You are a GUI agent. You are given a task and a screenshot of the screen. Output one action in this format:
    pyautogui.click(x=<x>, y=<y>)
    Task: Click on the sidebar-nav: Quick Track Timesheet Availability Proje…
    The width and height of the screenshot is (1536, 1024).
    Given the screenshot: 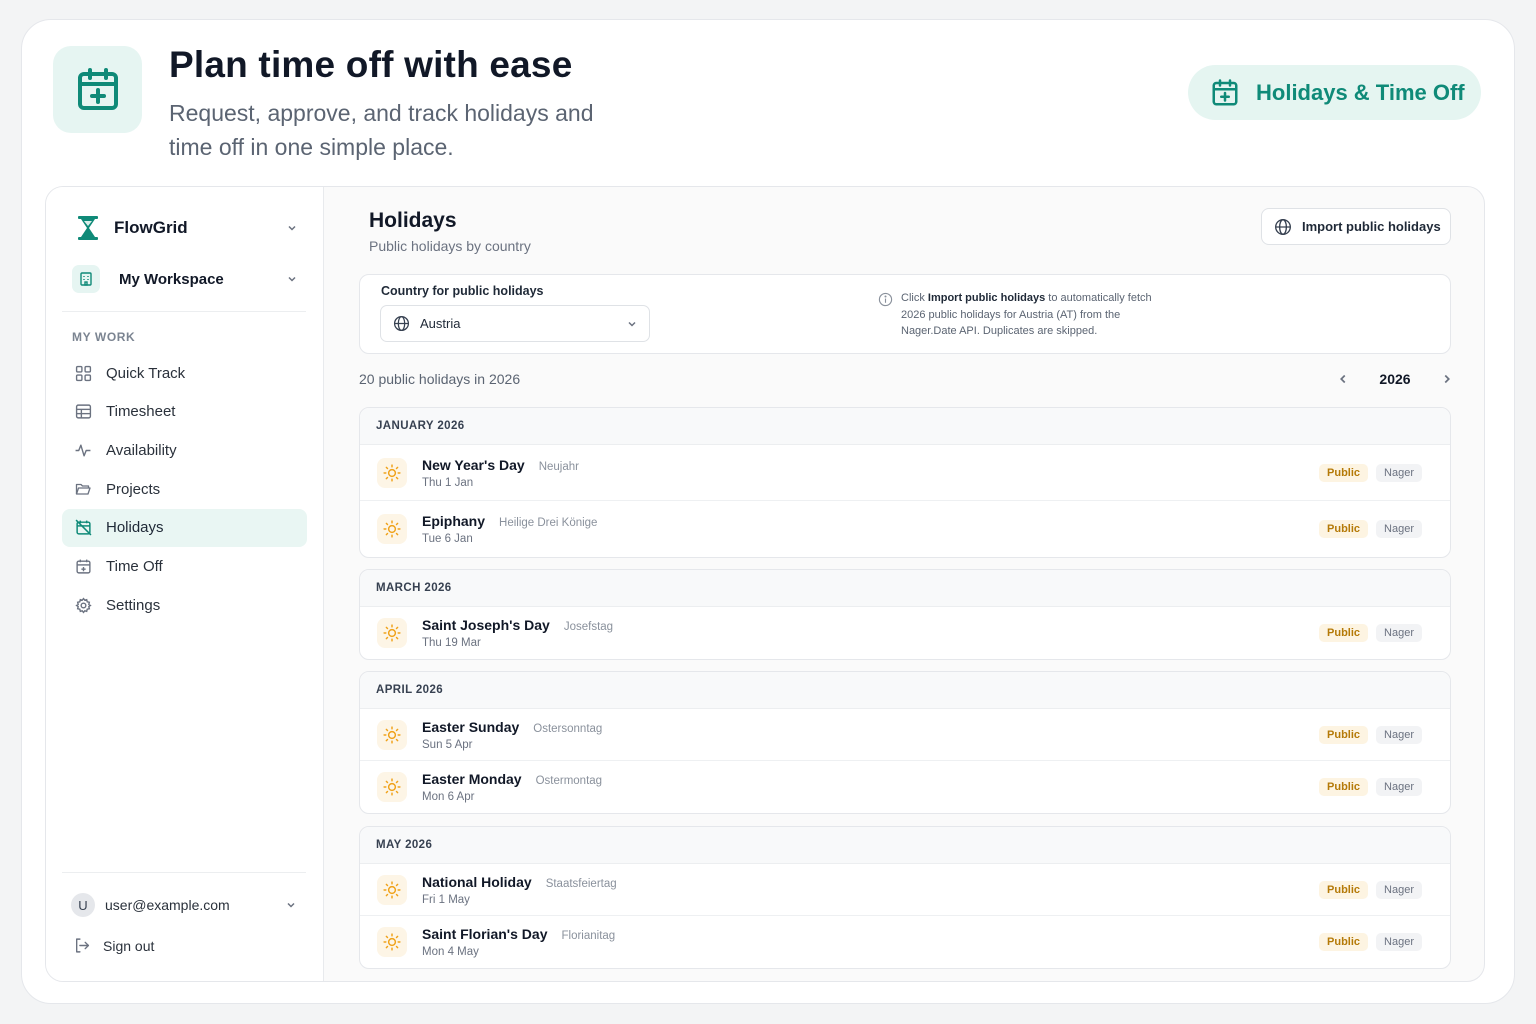 What is the action you would take?
    pyautogui.click(x=184, y=489)
    